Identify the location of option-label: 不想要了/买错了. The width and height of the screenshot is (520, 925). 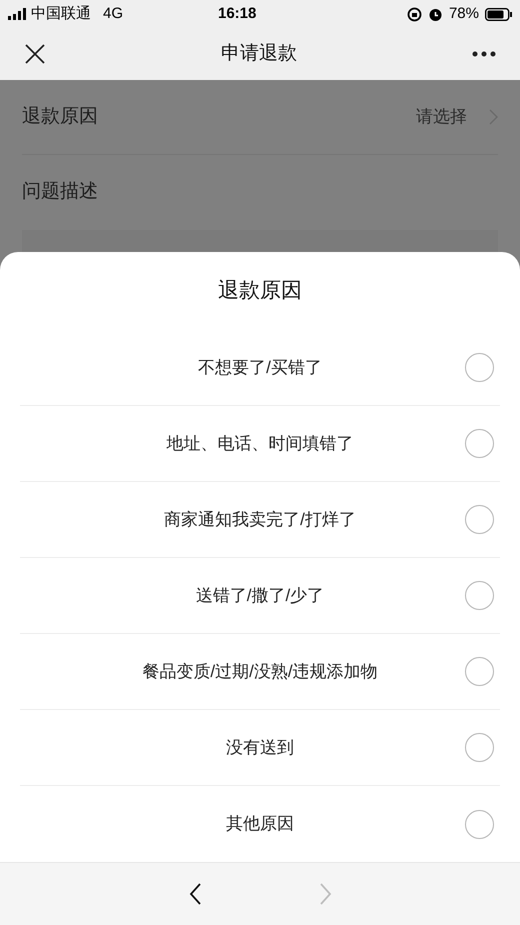
(260, 367).